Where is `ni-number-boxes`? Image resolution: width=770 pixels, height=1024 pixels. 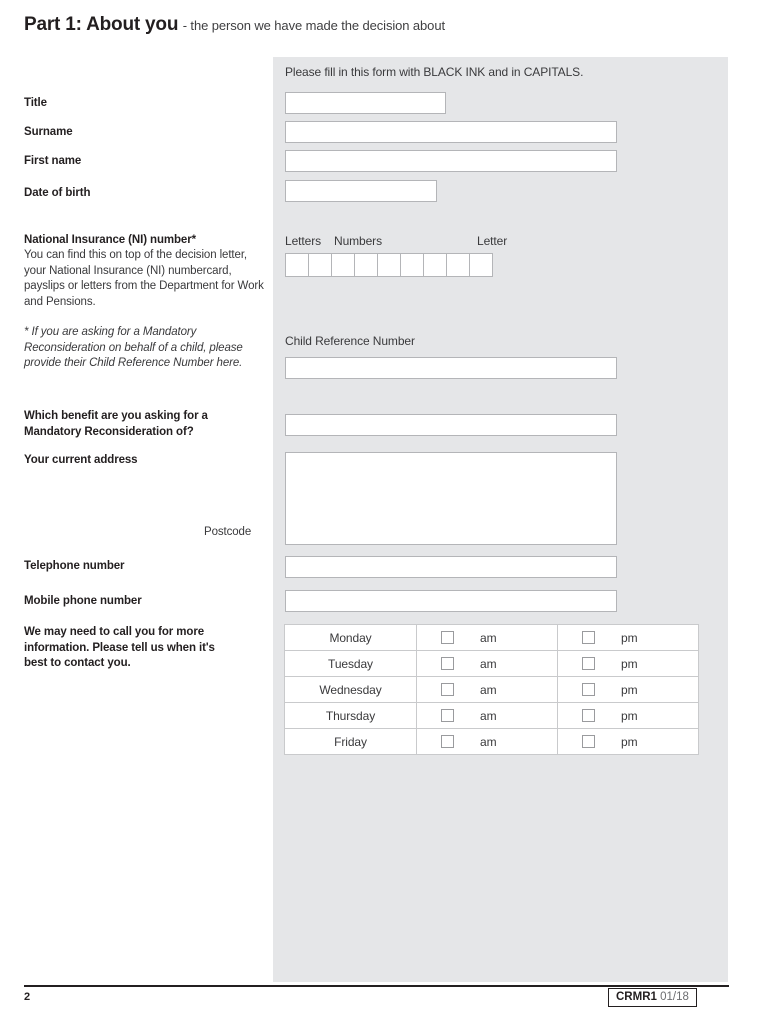 ni-number-boxes is located at coordinates (389, 265).